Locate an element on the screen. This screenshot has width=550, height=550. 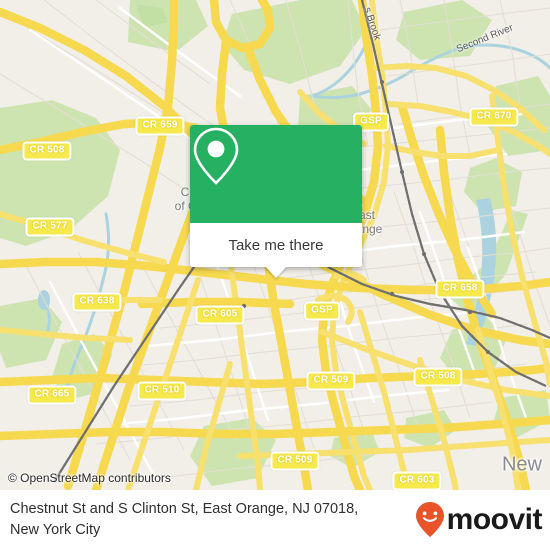
popup-tail is located at coordinates (276, 272).